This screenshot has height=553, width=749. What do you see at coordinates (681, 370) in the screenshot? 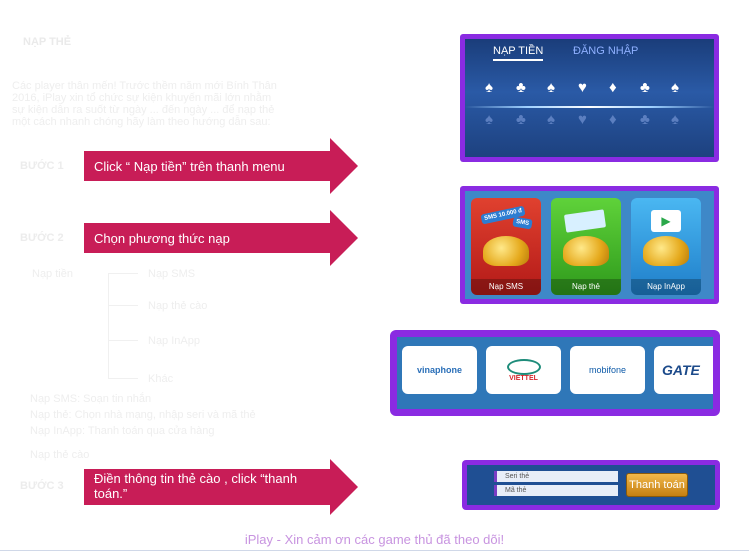
I see `gate-label: GATE` at bounding box center [681, 370].